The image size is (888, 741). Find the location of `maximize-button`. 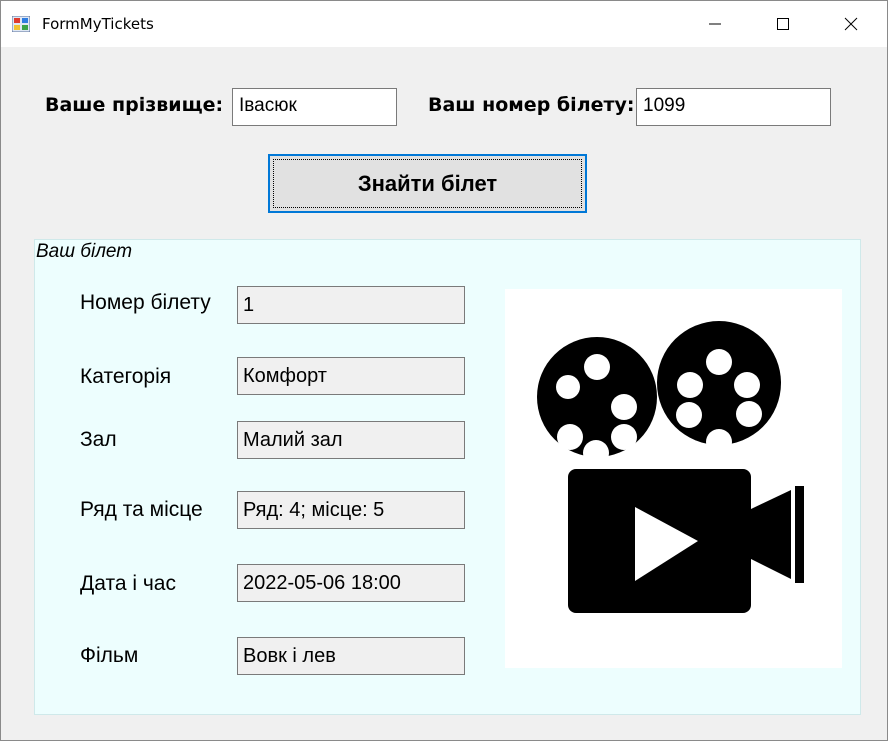

maximize-button is located at coordinates (783, 24).